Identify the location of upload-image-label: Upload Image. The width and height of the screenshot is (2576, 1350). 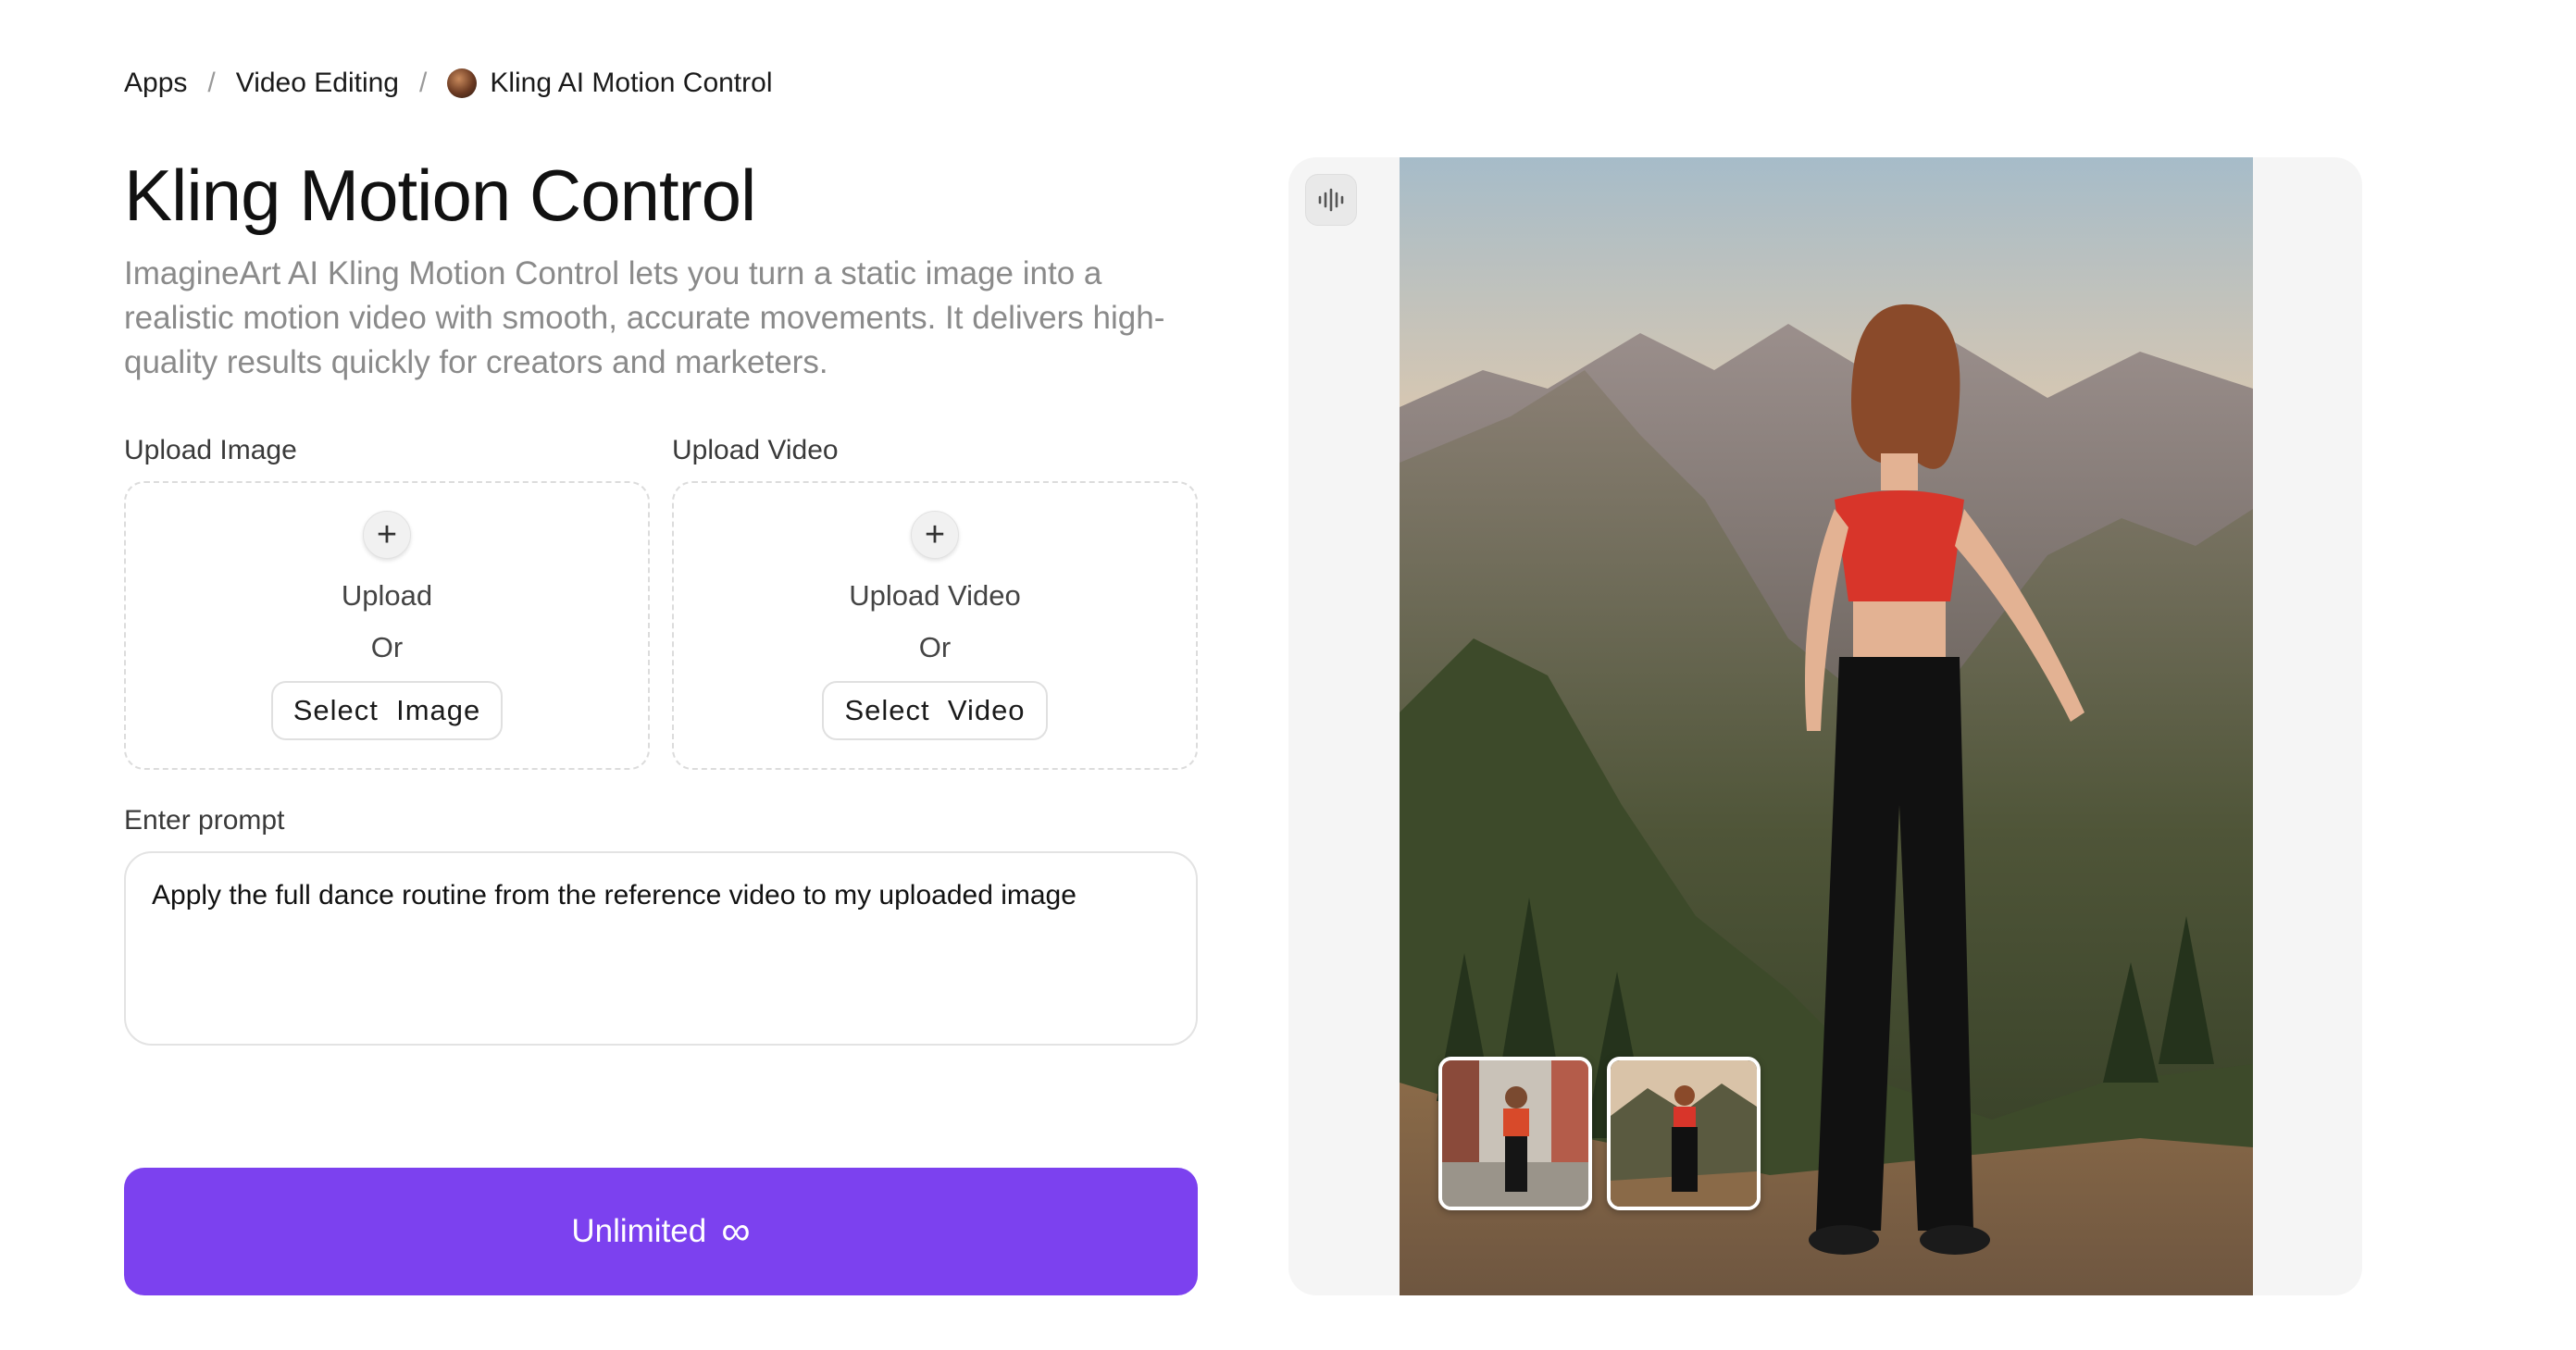
(210, 450).